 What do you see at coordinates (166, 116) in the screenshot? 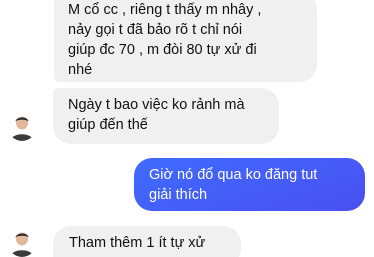
I see `incoming-message-bubble: Ngày t bao việc ko rảnh mà giúp đến thế` at bounding box center [166, 116].